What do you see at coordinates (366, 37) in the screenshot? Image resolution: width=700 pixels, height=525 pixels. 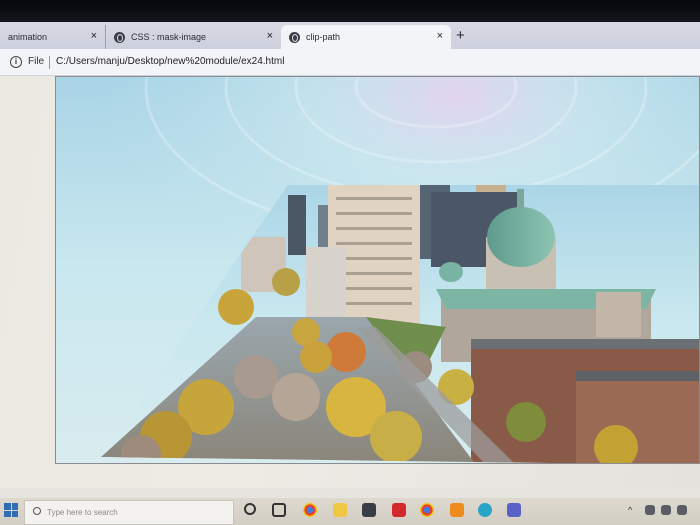 I see `tab-clip-path: clip-path ×` at bounding box center [366, 37].